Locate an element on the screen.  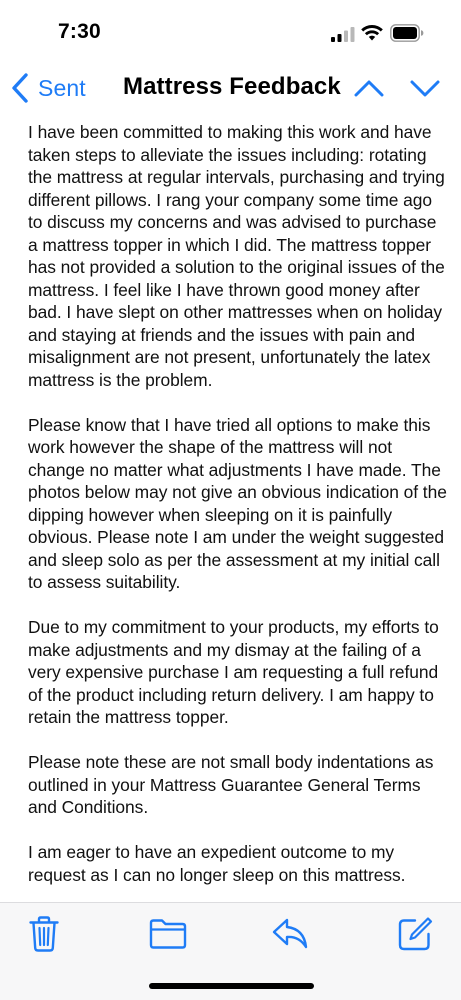
trash-icon is located at coordinates (44, 934).